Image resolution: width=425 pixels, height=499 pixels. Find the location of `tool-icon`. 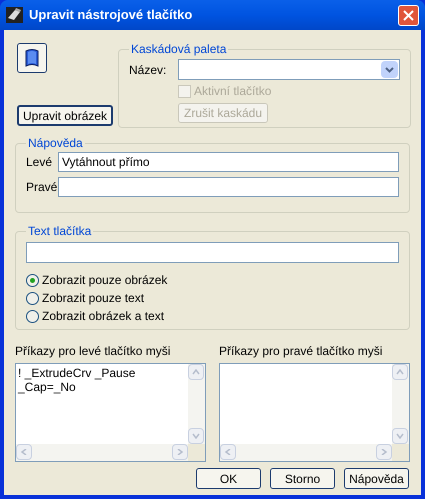

tool-icon is located at coordinates (14, 15).